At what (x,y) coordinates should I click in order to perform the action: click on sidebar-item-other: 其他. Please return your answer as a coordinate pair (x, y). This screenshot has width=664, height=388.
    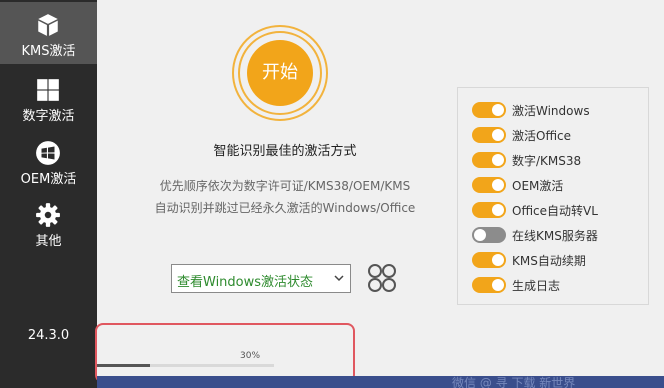
    Looking at the image, I should click on (48, 223).